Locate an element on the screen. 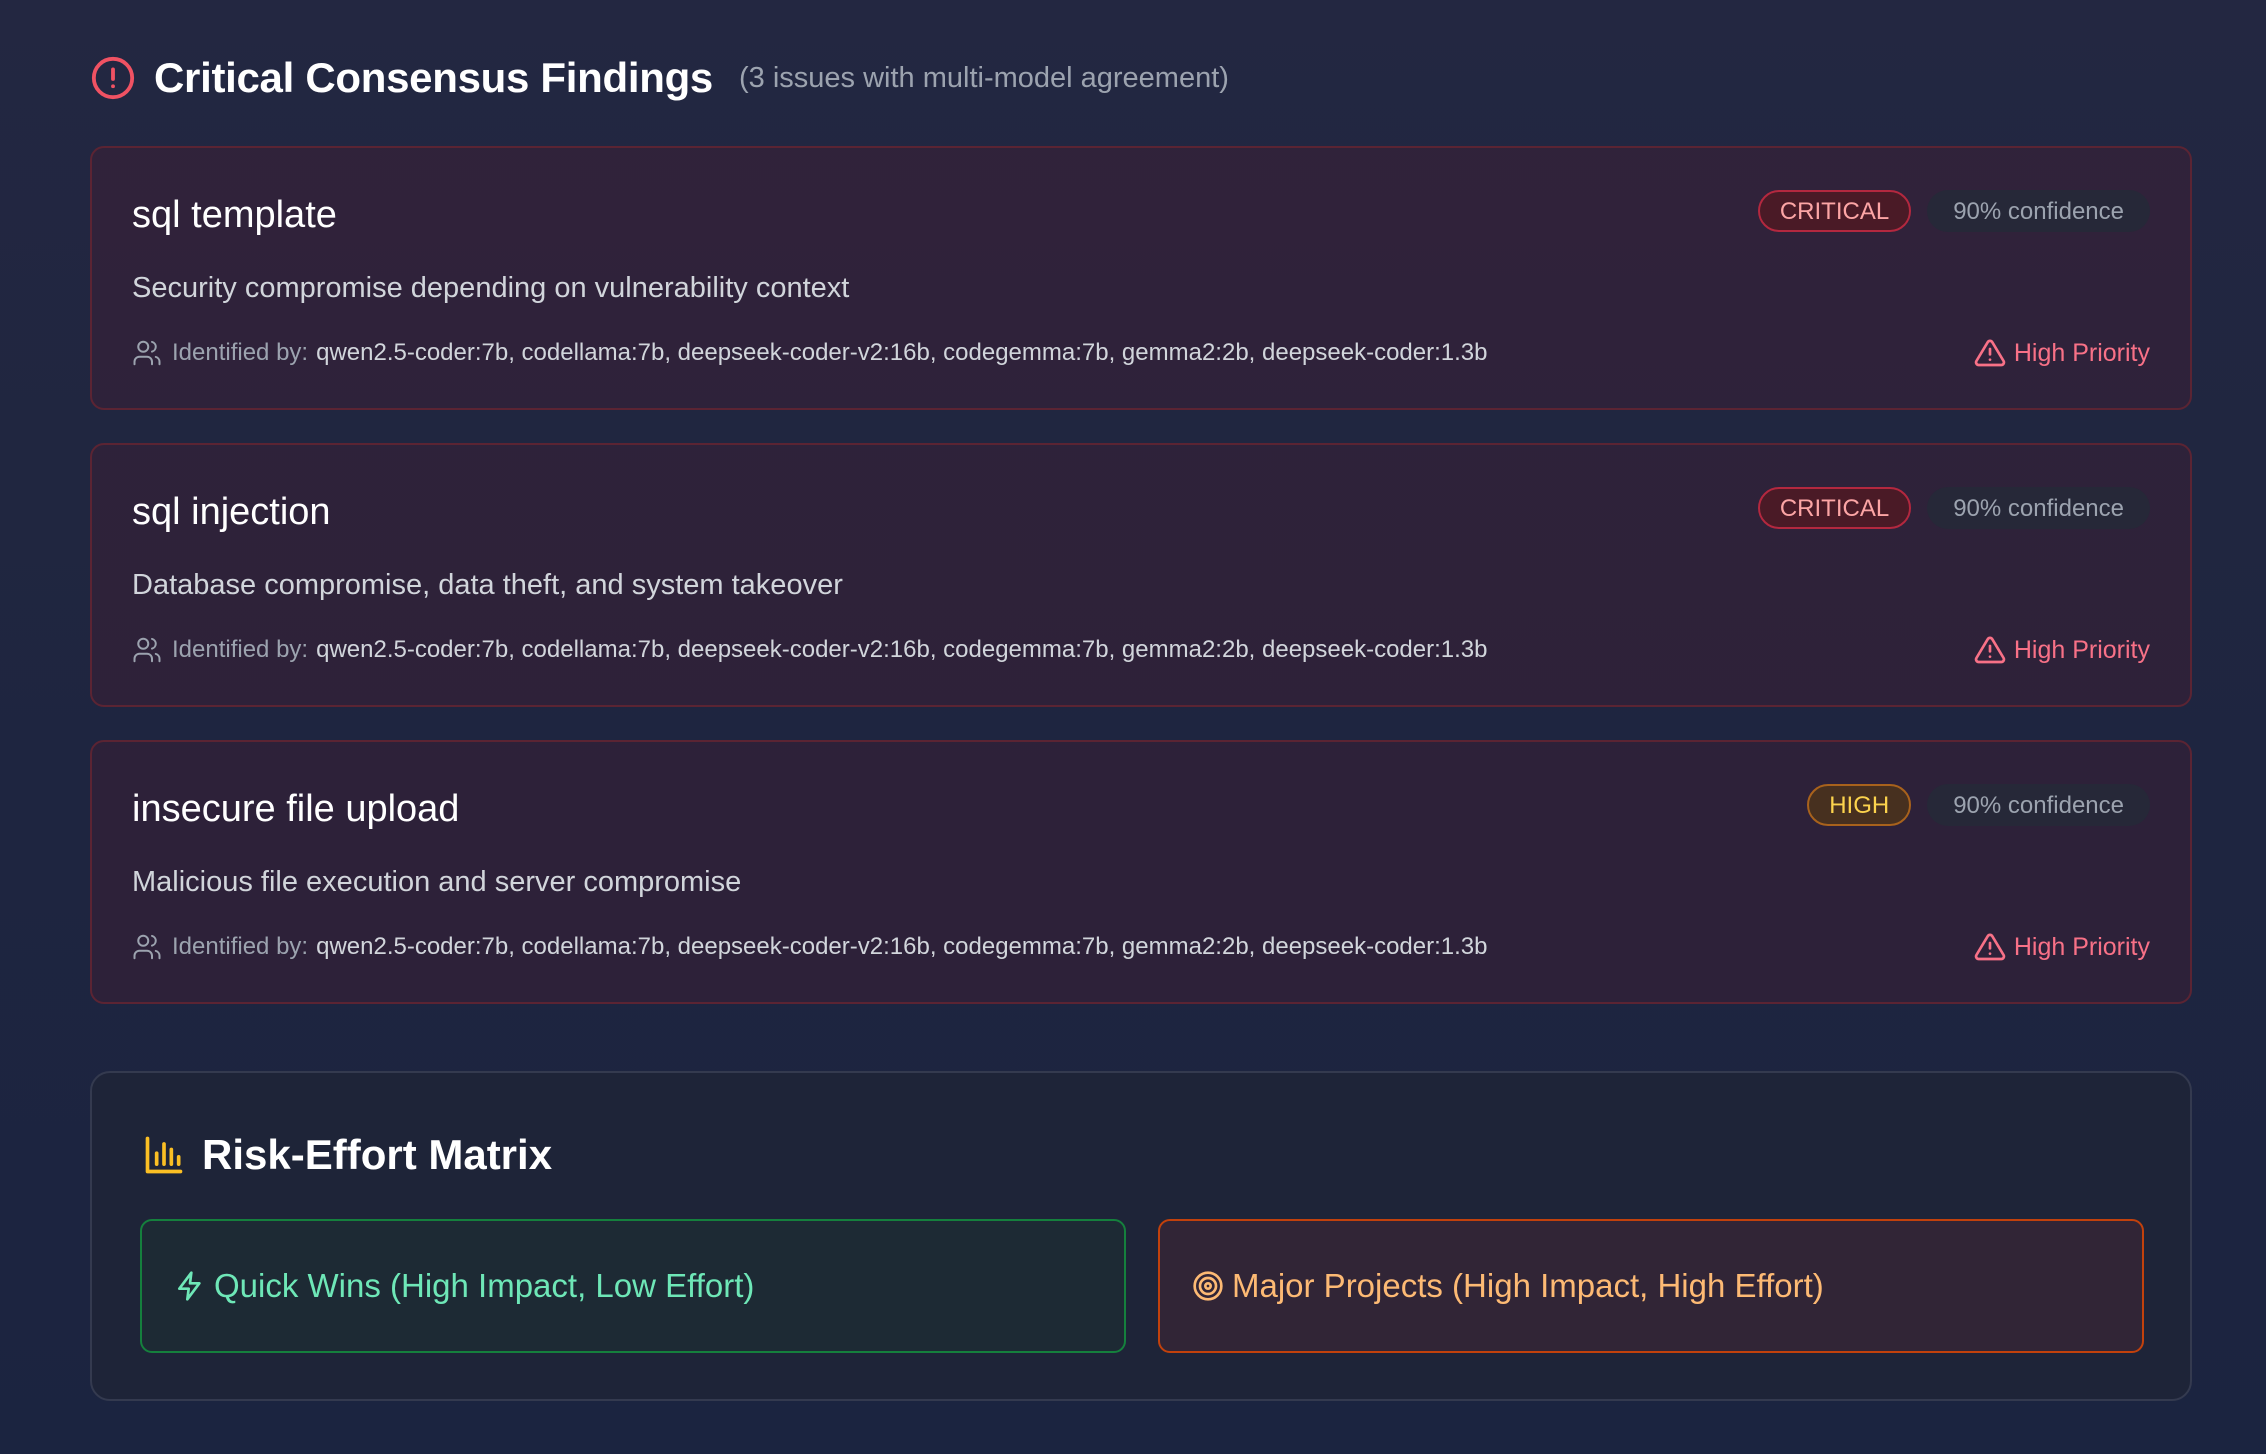  bar-chart-icon is located at coordinates (164, 1155).